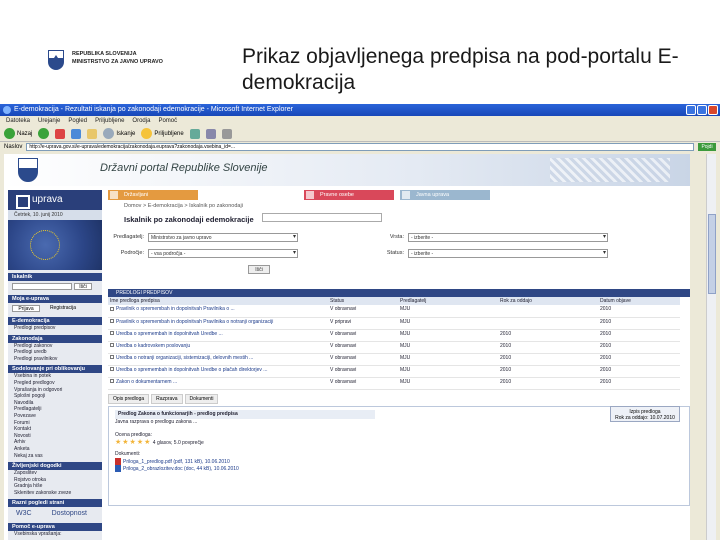 This screenshot has height=540, width=720. What do you see at coordinates (201, 398) in the screenshot?
I see `tab-documents: Dokumenti` at bounding box center [201, 398].